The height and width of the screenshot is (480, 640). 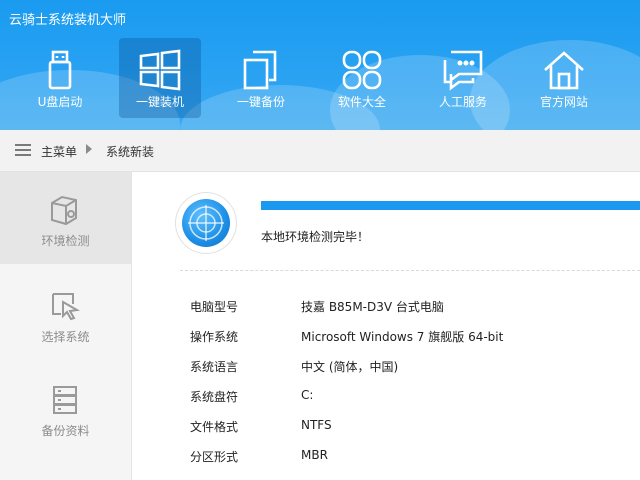 What do you see at coordinates (564, 70) in the screenshot?
I see `home-icon` at bounding box center [564, 70].